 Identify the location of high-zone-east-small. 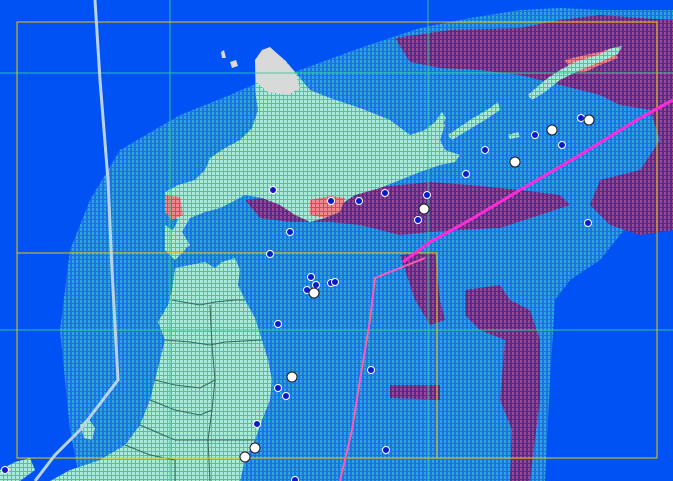
(415, 392).